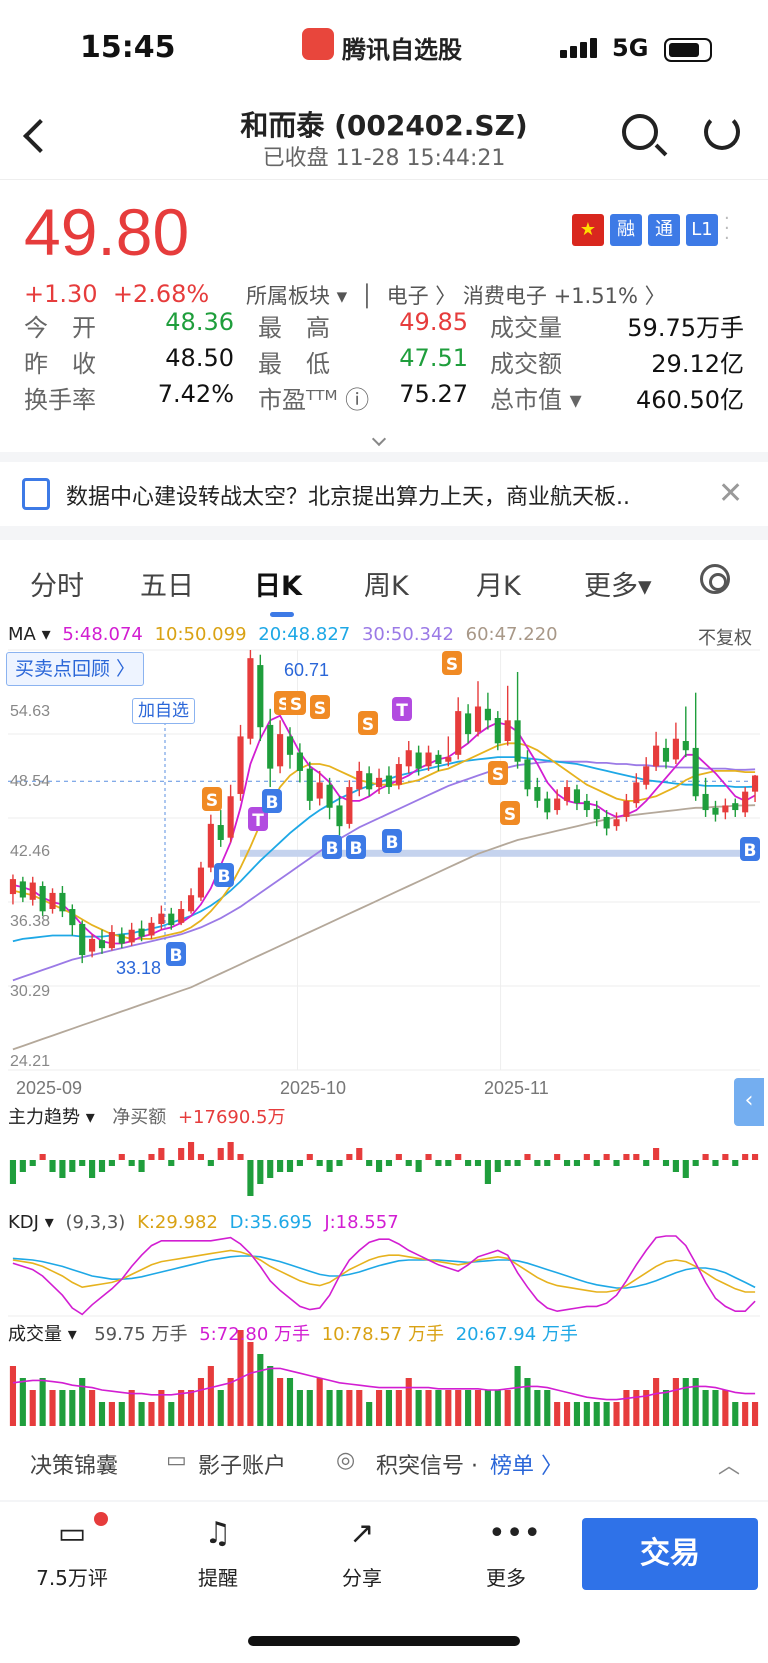  What do you see at coordinates (74, 1464) in the screenshot?
I see `decision-kit: 决策锦囊` at bounding box center [74, 1464].